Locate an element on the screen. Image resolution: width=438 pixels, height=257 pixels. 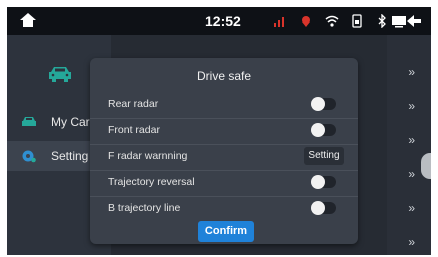
f-radar-setting-button: Setting is located at coordinates (324, 156).